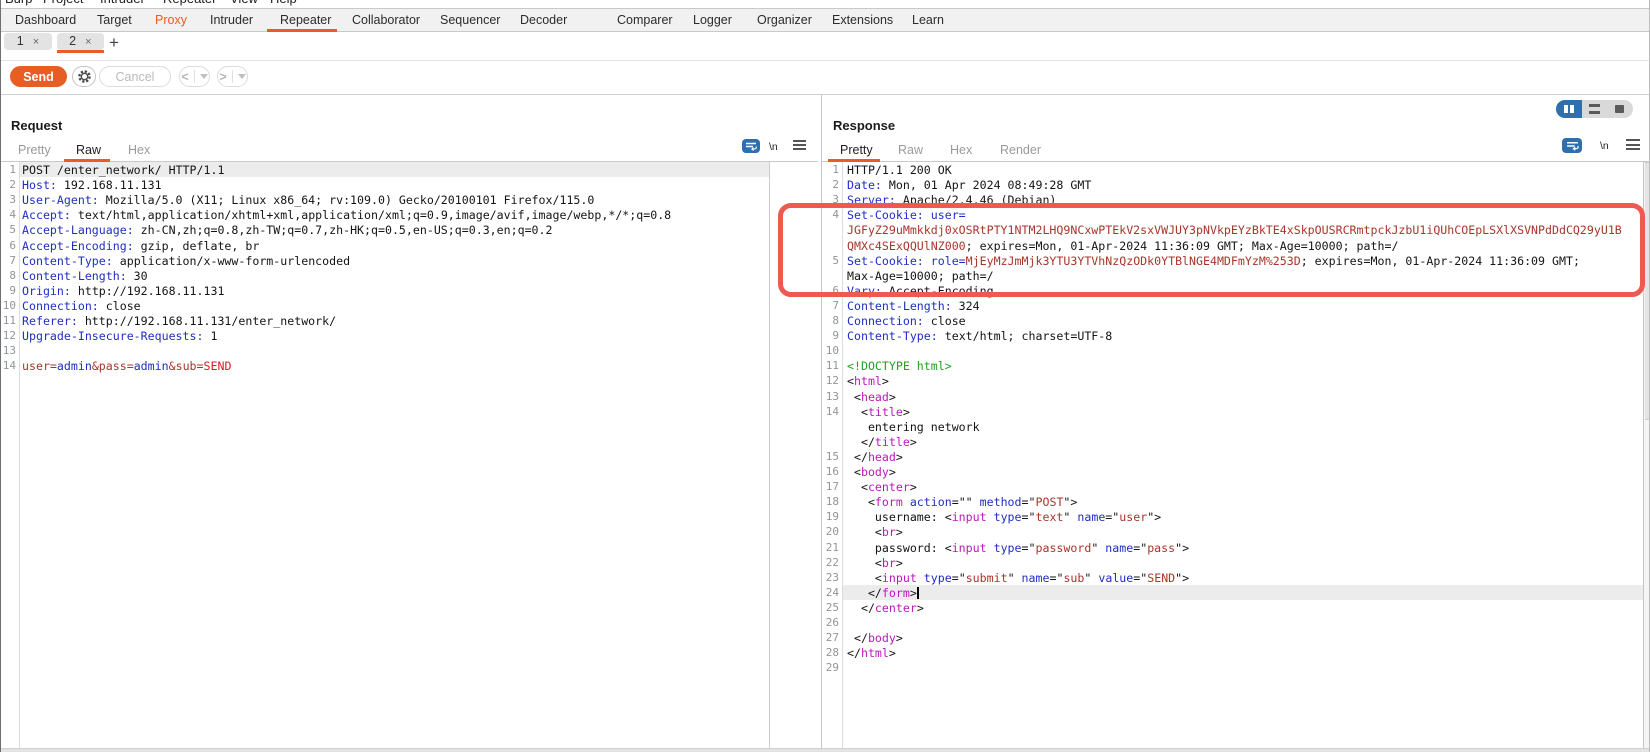 The height and width of the screenshot is (752, 1650). I want to click on prev-response-button: <, so click(194, 76).